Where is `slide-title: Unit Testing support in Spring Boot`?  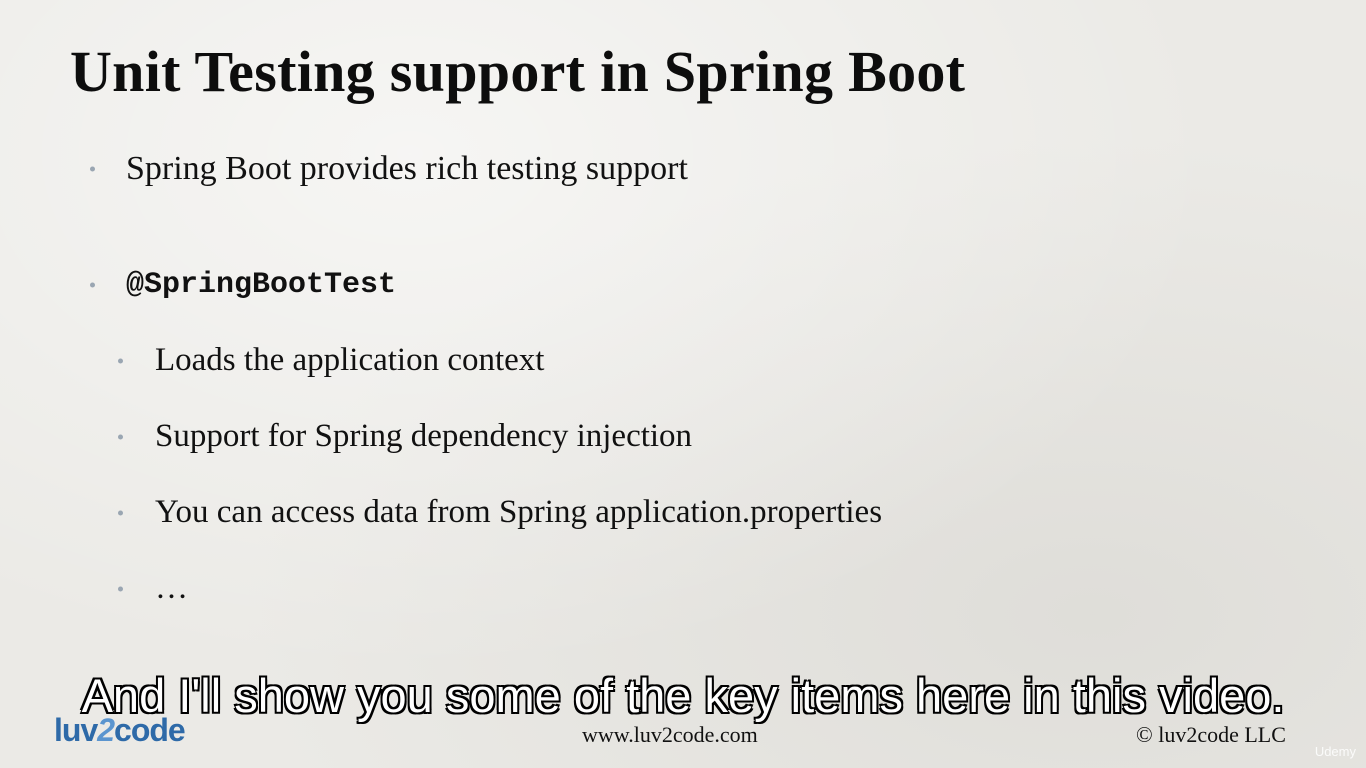 slide-title: Unit Testing support in Spring Boot is located at coordinates (518, 71).